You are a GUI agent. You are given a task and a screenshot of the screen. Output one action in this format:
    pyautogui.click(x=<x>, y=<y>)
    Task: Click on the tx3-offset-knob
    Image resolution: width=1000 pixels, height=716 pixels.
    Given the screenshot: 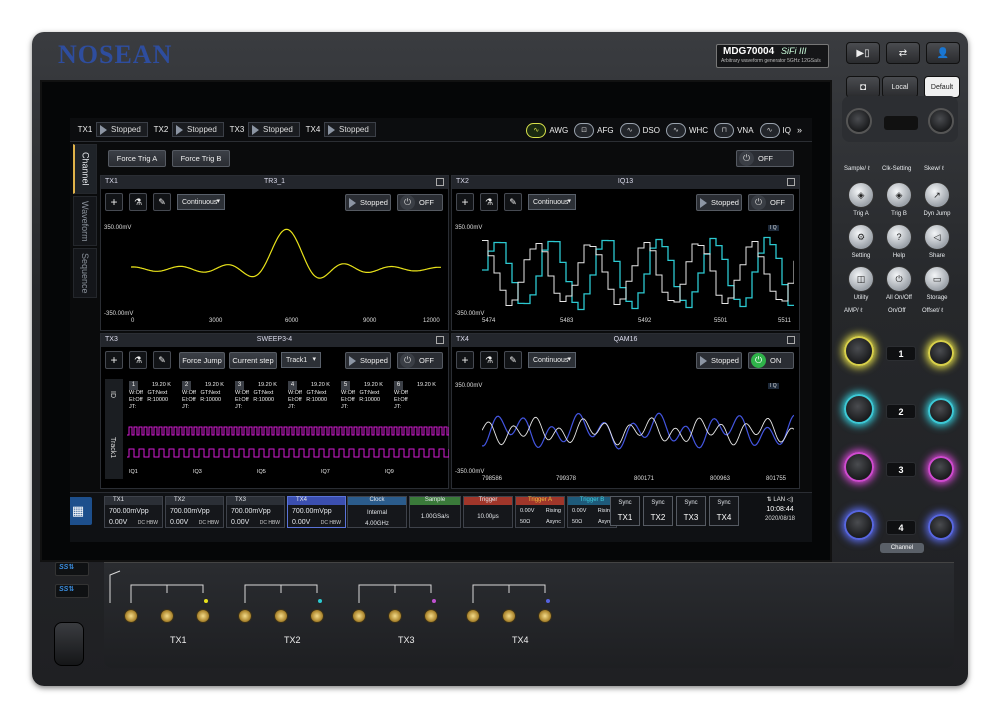 What is the action you would take?
    pyautogui.click(x=941, y=469)
    